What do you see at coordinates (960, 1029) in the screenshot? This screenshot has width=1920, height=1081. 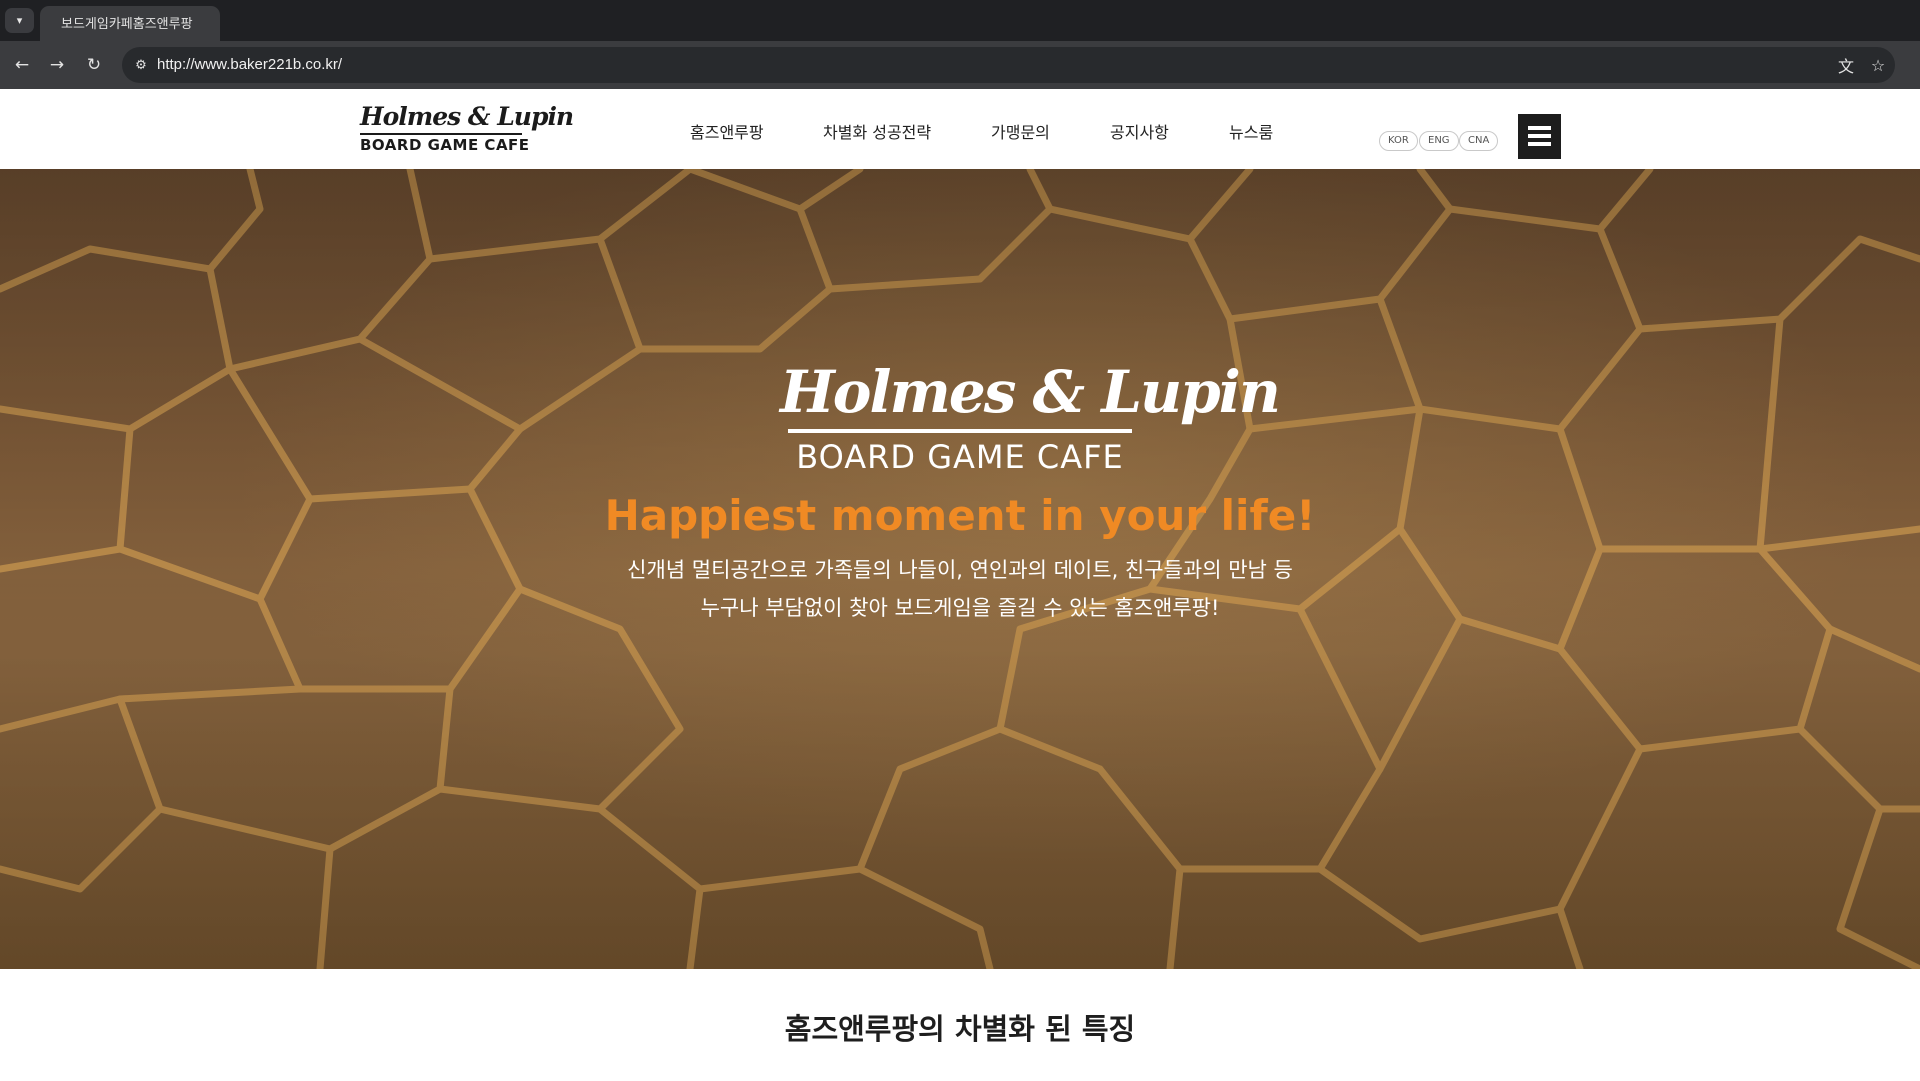 I see `features-section-title: 홈즈앤루팡의 차별화 된 특징` at bounding box center [960, 1029].